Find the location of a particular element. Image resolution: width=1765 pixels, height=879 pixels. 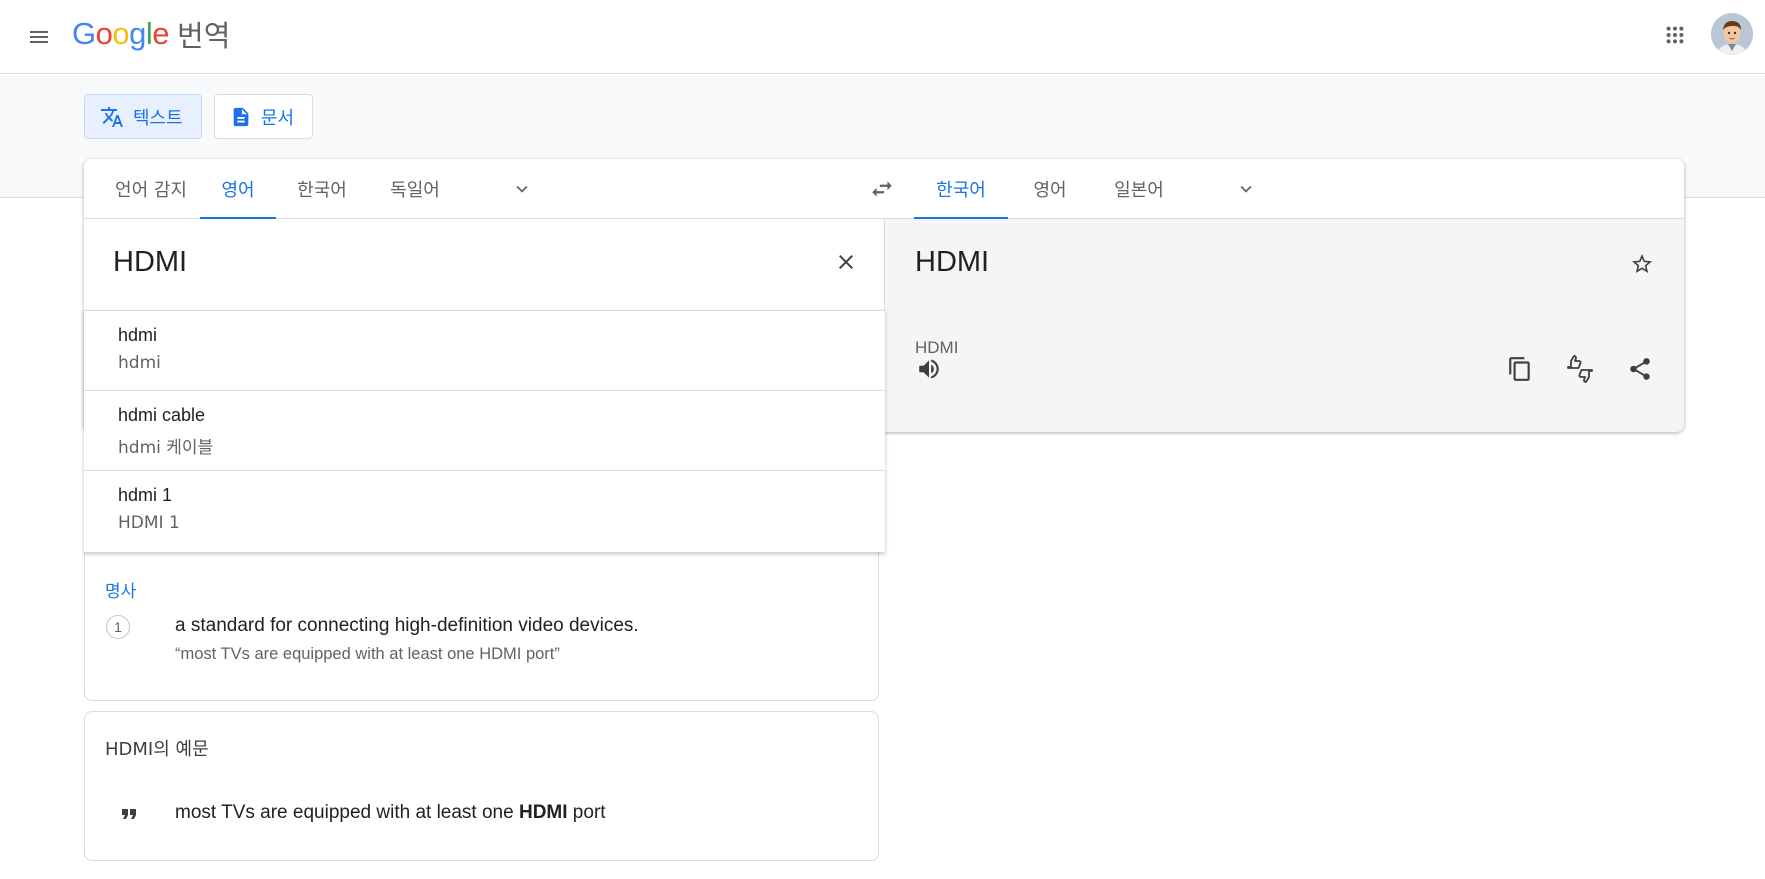

google-apps-button is located at coordinates (1675, 35).